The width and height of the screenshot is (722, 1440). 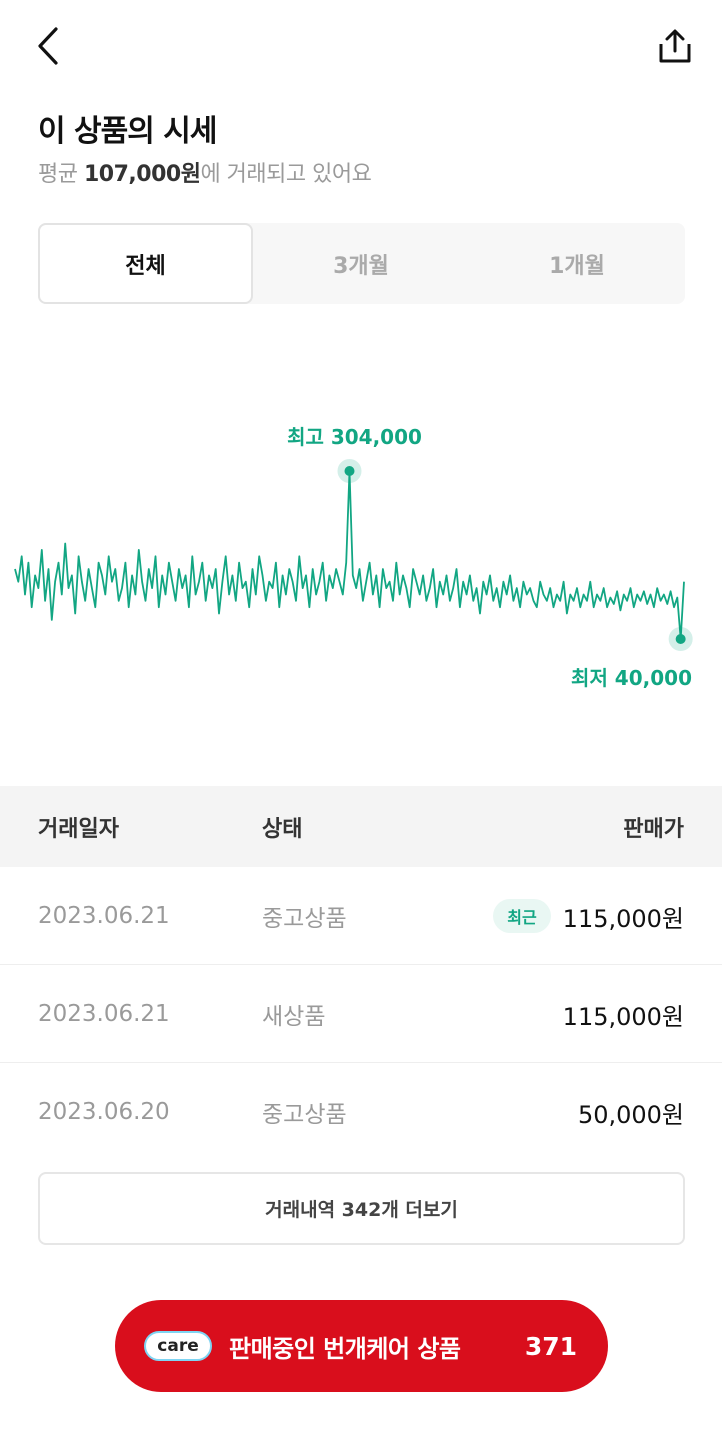 I want to click on share-icon, so click(x=675, y=46).